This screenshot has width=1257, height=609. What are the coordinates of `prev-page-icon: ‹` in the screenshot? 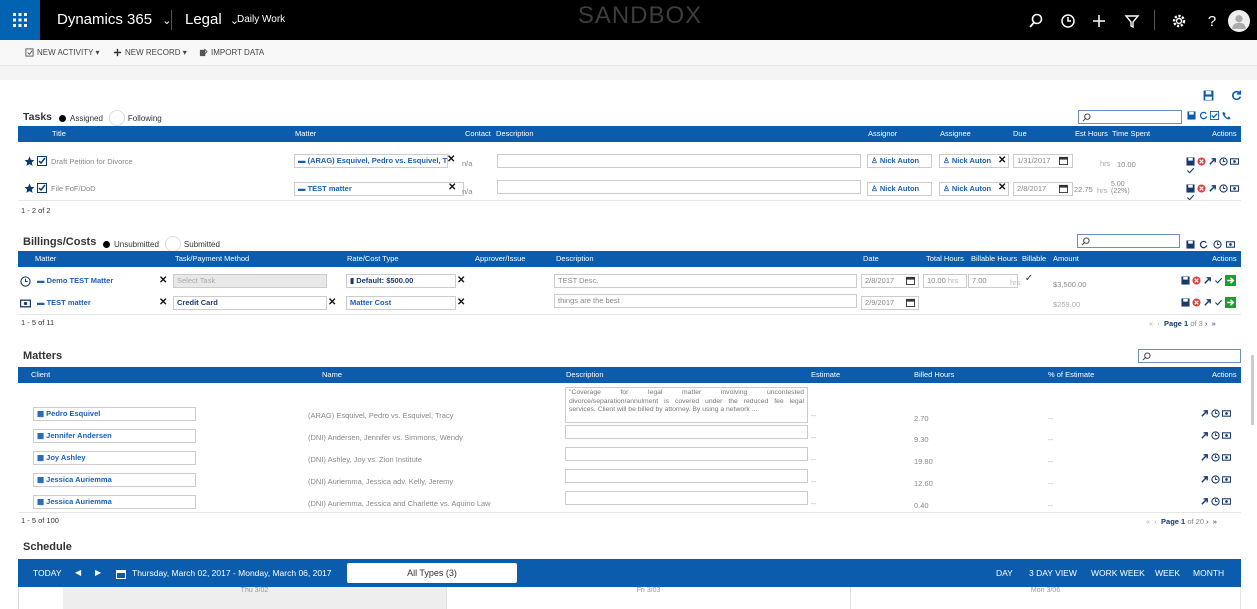 It's located at (1158, 323).